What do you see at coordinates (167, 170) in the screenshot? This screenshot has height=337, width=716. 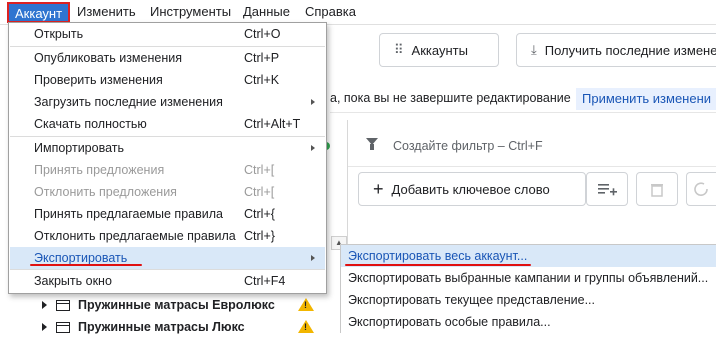 I see `menu-item-accept-suggestions: Принять предложения Ctrl+[` at bounding box center [167, 170].